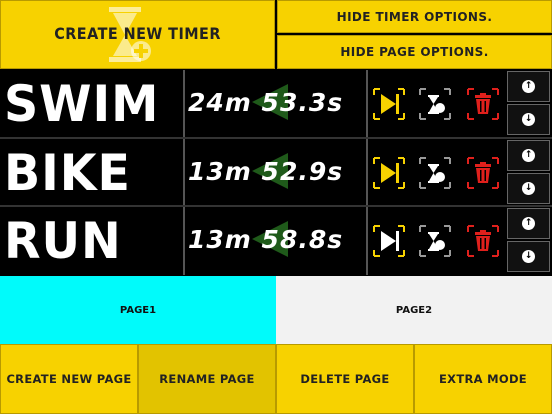 This screenshot has height=414, width=552. What do you see at coordinates (81, 104) in the screenshot?
I see `timer-name: SWIM` at bounding box center [81, 104].